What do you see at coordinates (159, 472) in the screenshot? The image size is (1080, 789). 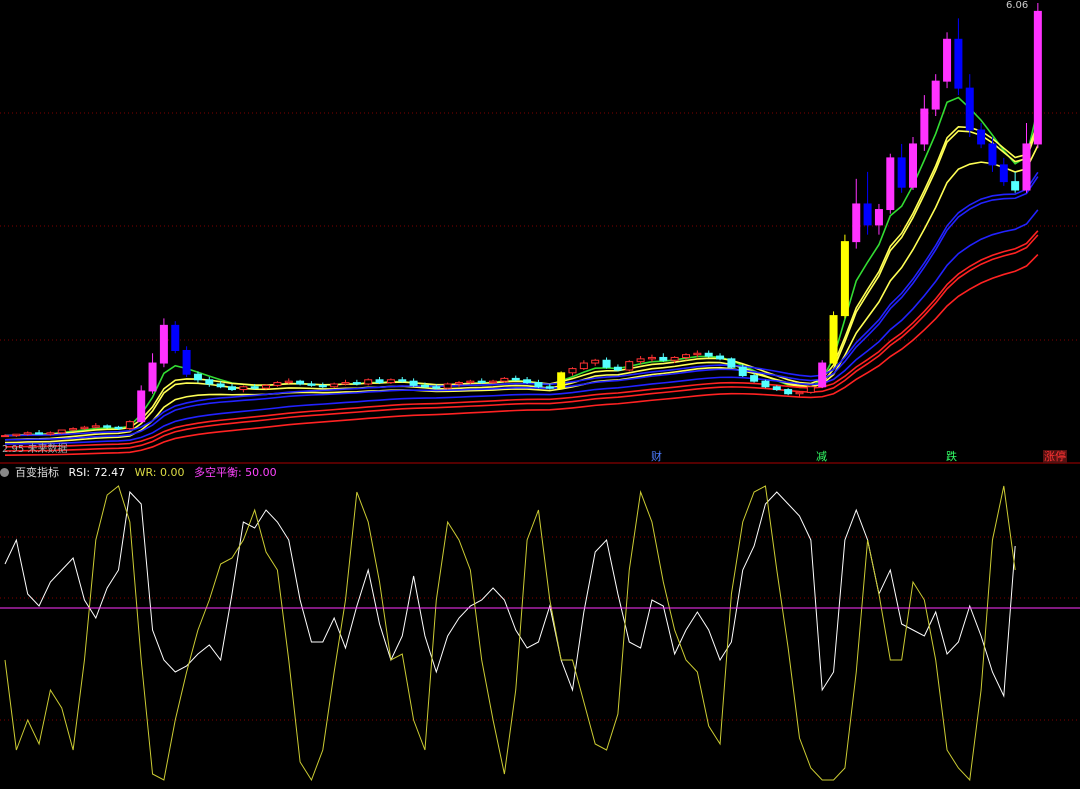 I see `wr-label: WR: 0.00` at bounding box center [159, 472].